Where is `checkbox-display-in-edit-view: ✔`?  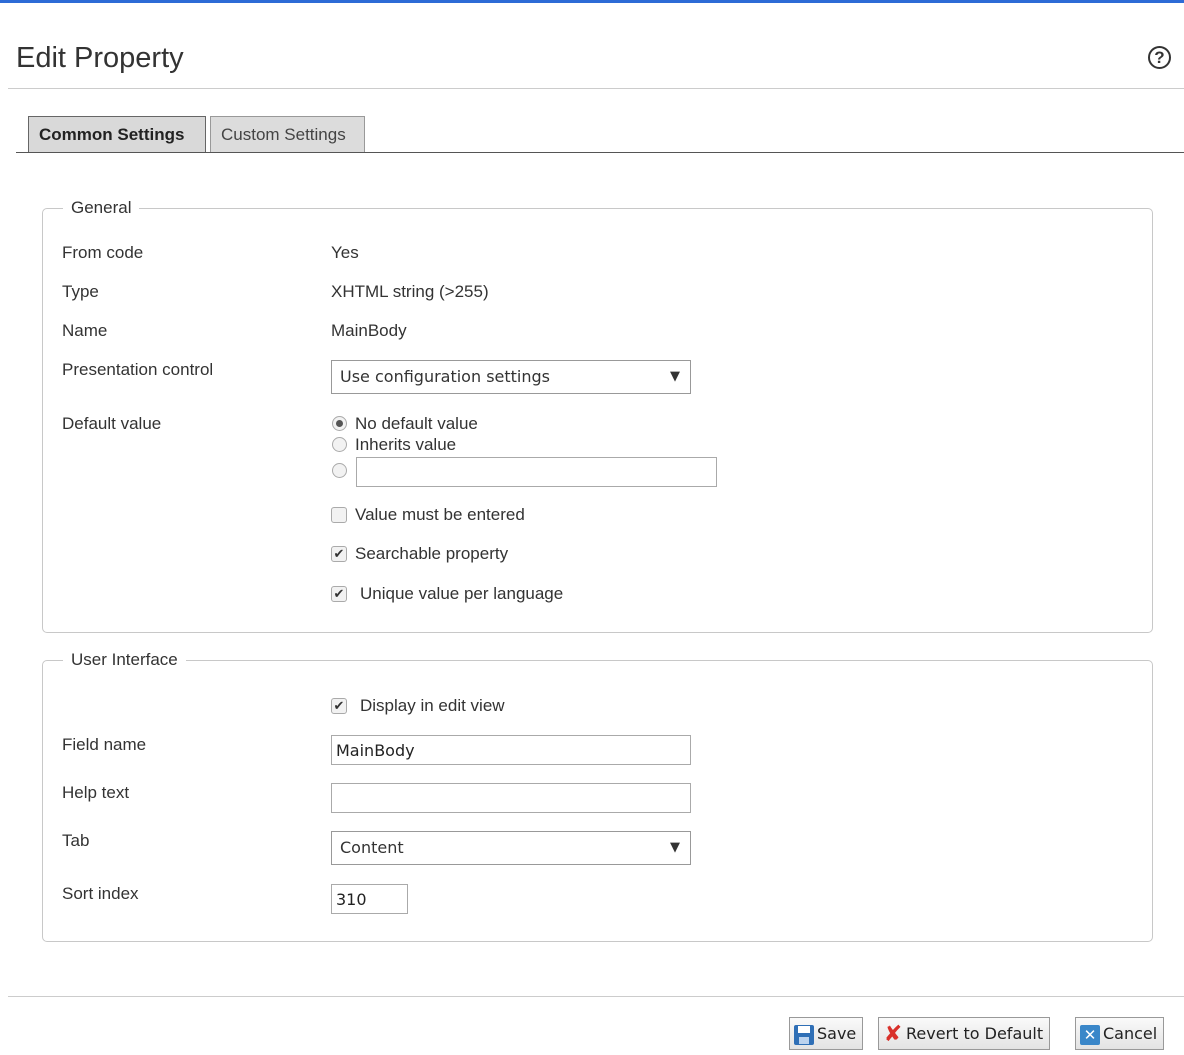 checkbox-display-in-edit-view: ✔ is located at coordinates (339, 706).